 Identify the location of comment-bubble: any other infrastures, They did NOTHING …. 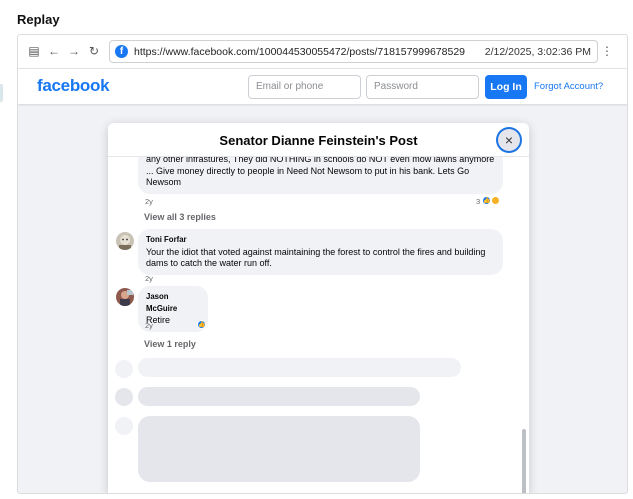
(320, 175).